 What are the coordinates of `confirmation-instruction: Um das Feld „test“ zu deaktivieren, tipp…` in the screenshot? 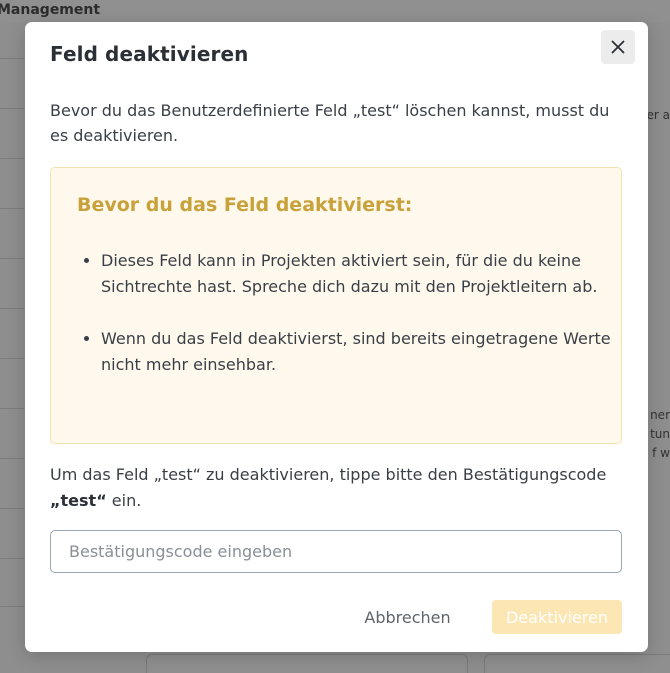 It's located at (340, 488).